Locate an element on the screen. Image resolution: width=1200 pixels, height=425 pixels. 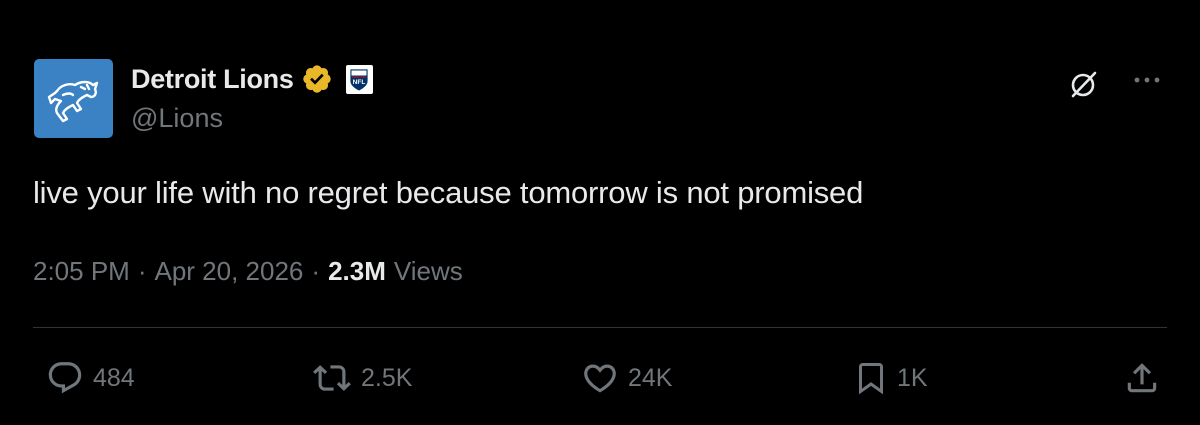
retweet-button: 2.5K is located at coordinates (361, 378).